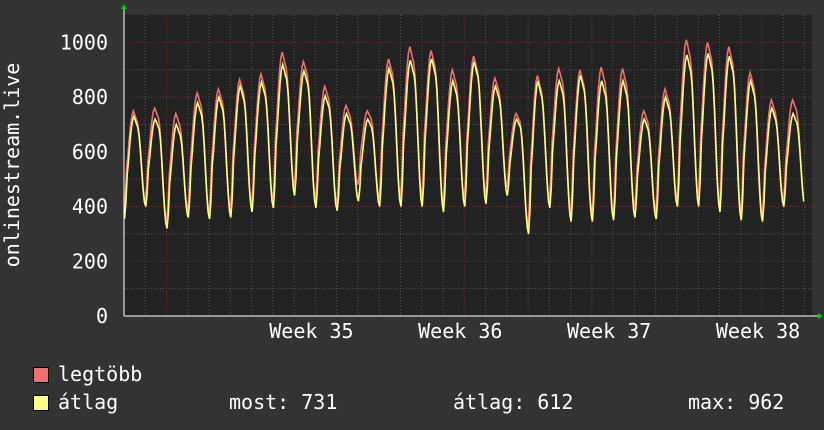  Describe the element at coordinates (90, 97) in the screenshot. I see `y-tick-label: 800` at that location.